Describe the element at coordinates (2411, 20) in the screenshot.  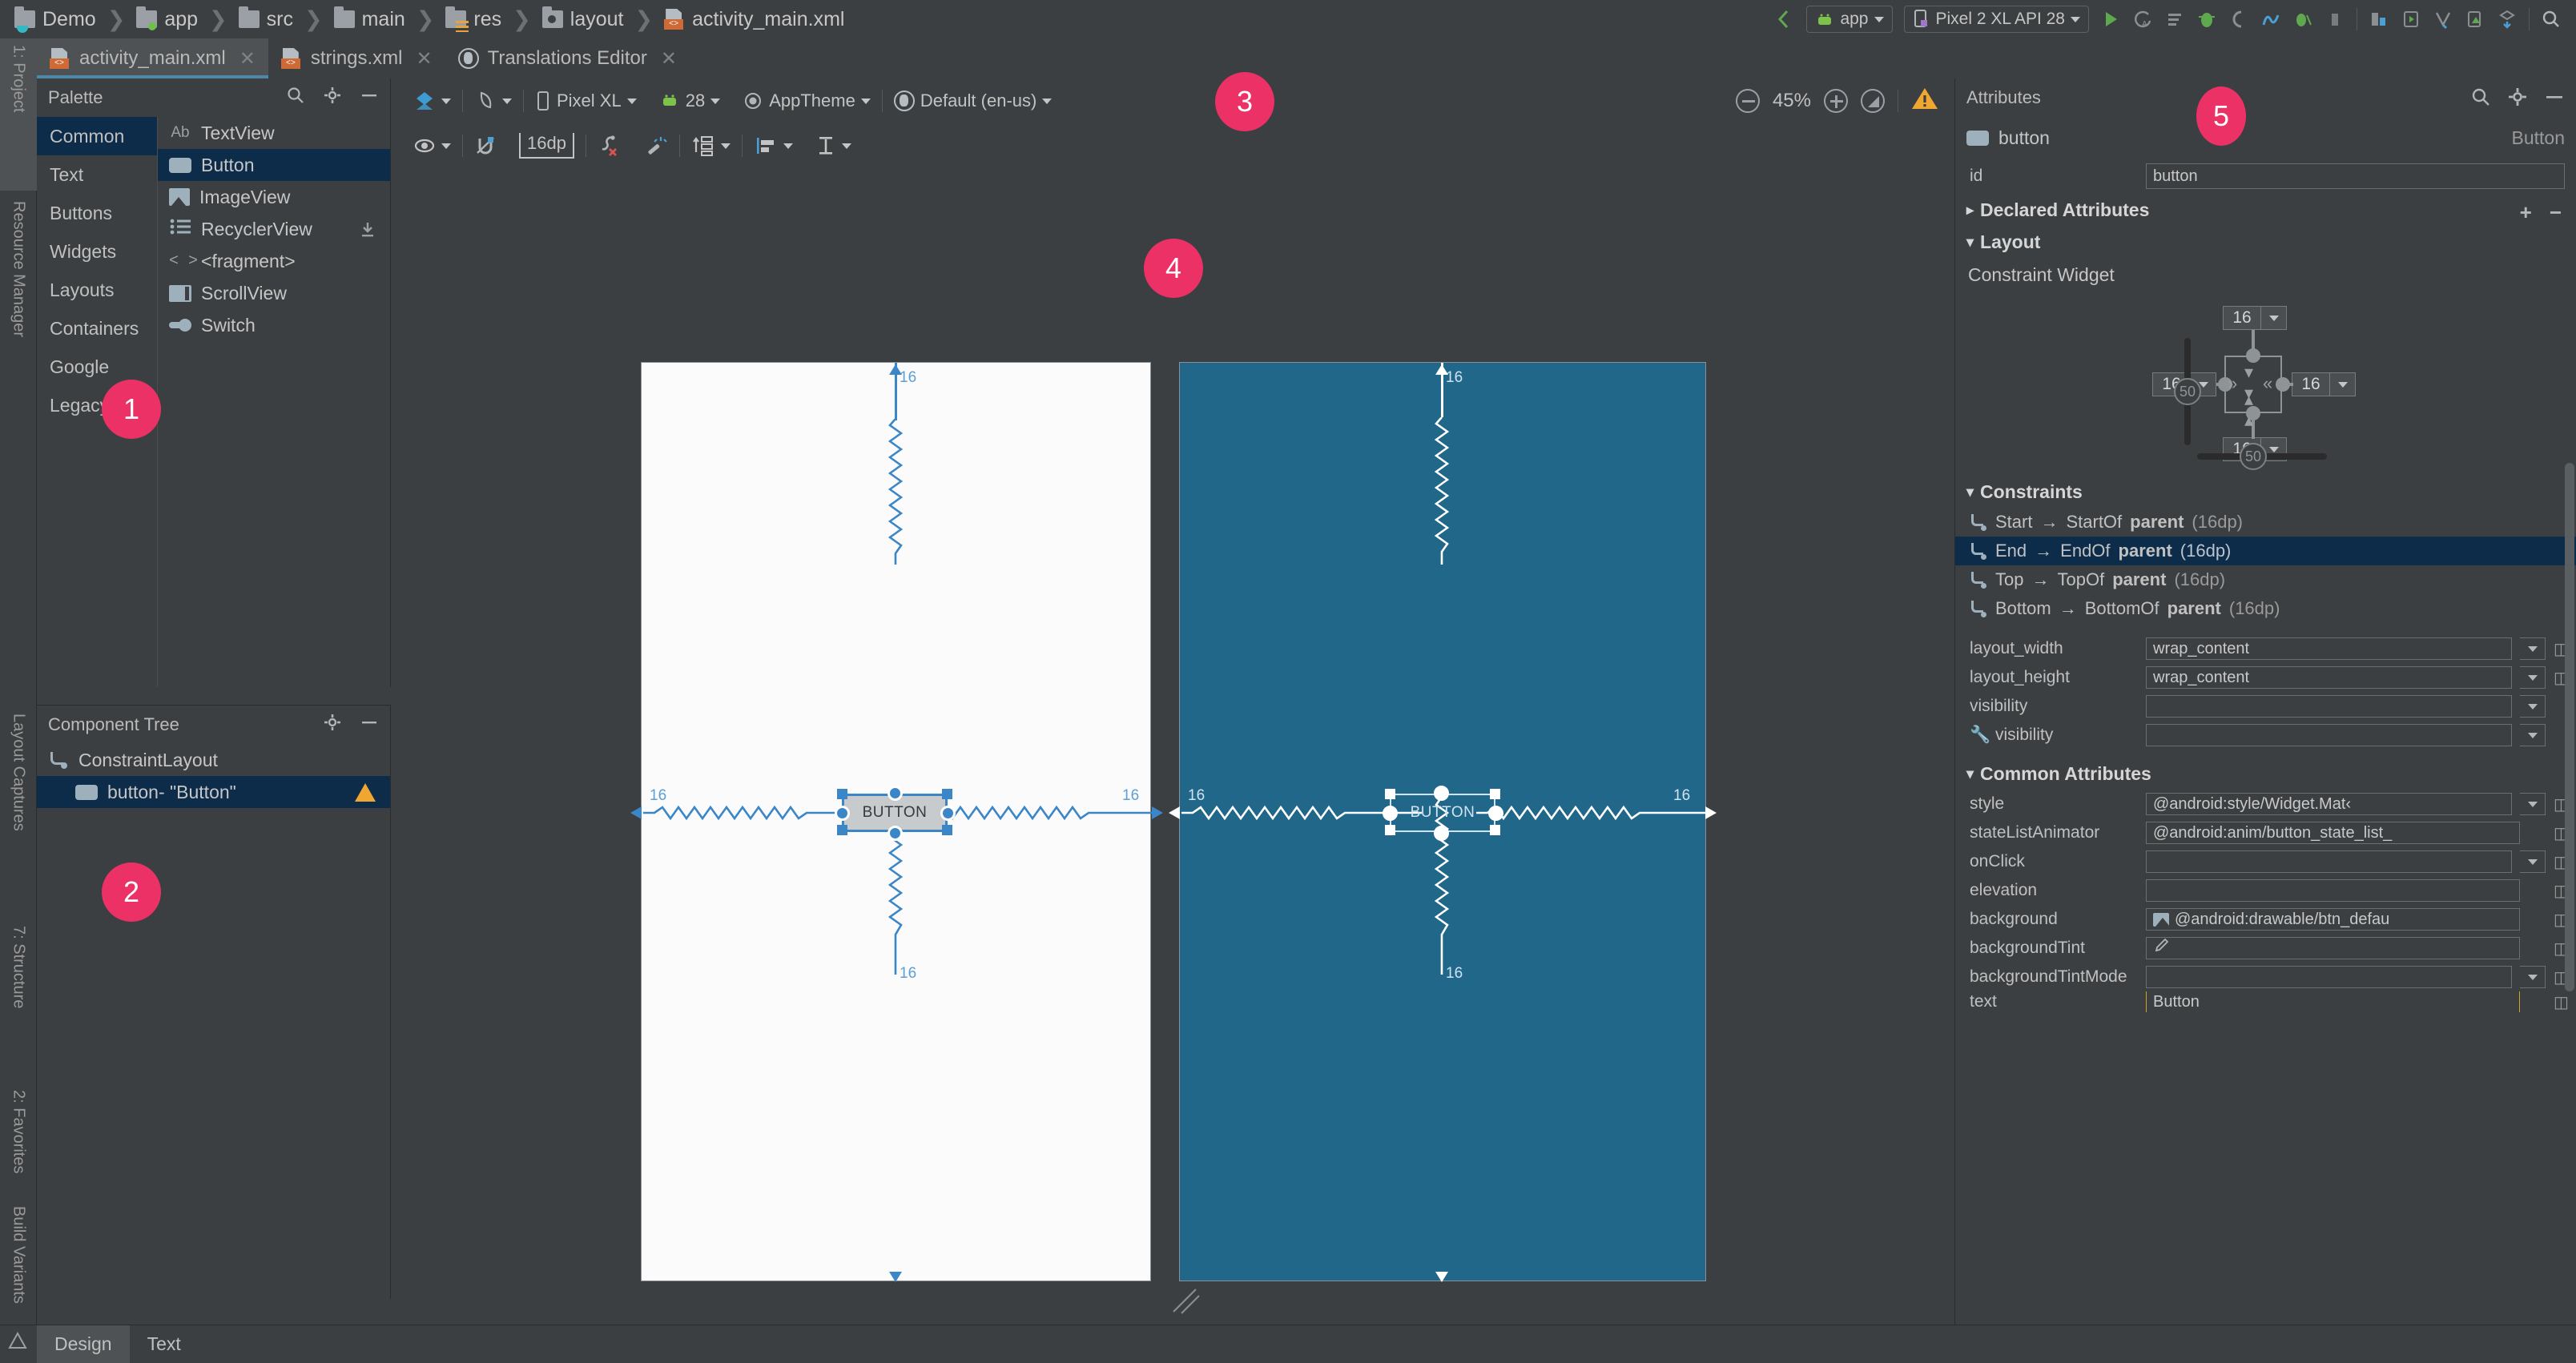
I see `avd-manager-icon` at that location.